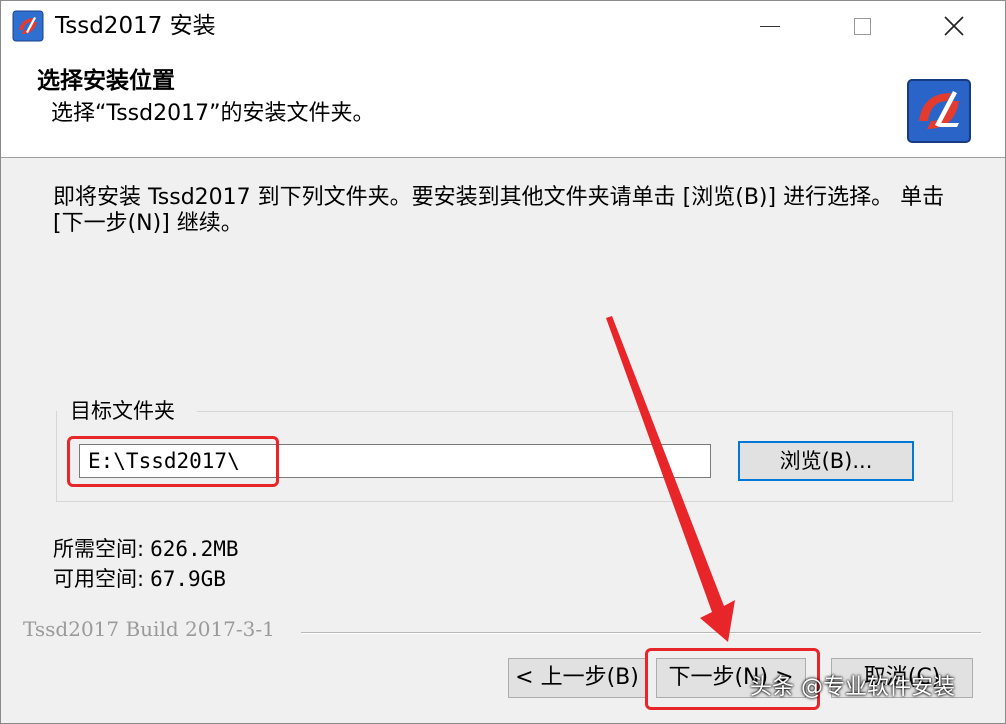 The image size is (1006, 724). Describe the element at coordinates (852, 687) in the screenshot. I see `watermark-text: 头条 @专业软件安装` at that location.